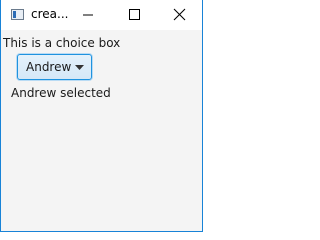 Image resolution: width=320 pixels, height=240 pixels. I want to click on close-button, so click(179, 15).